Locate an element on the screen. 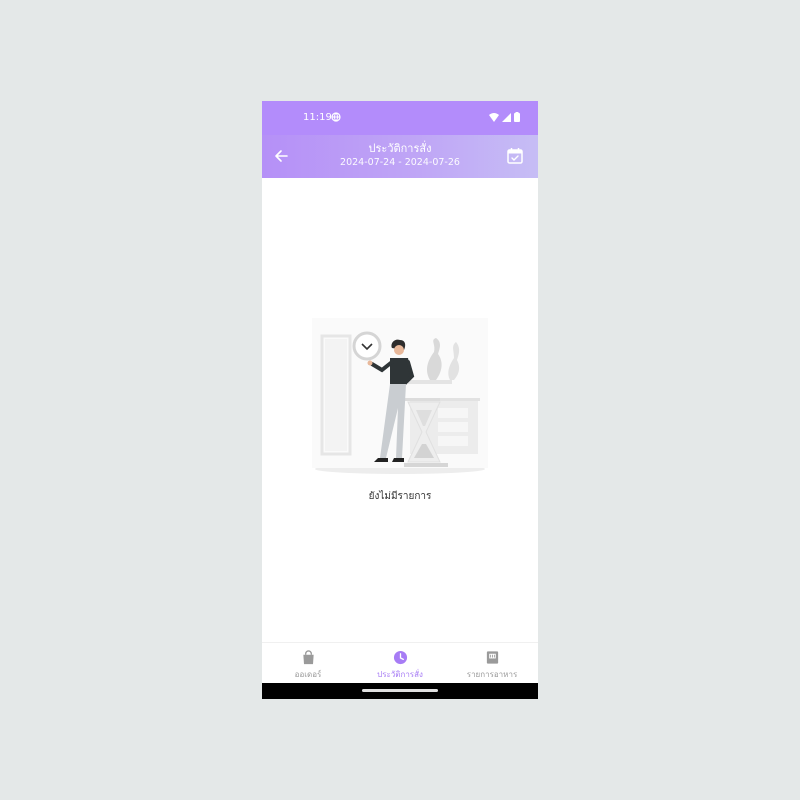  date-range: 2024-07-24 - 2024-07-26 is located at coordinates (400, 162).